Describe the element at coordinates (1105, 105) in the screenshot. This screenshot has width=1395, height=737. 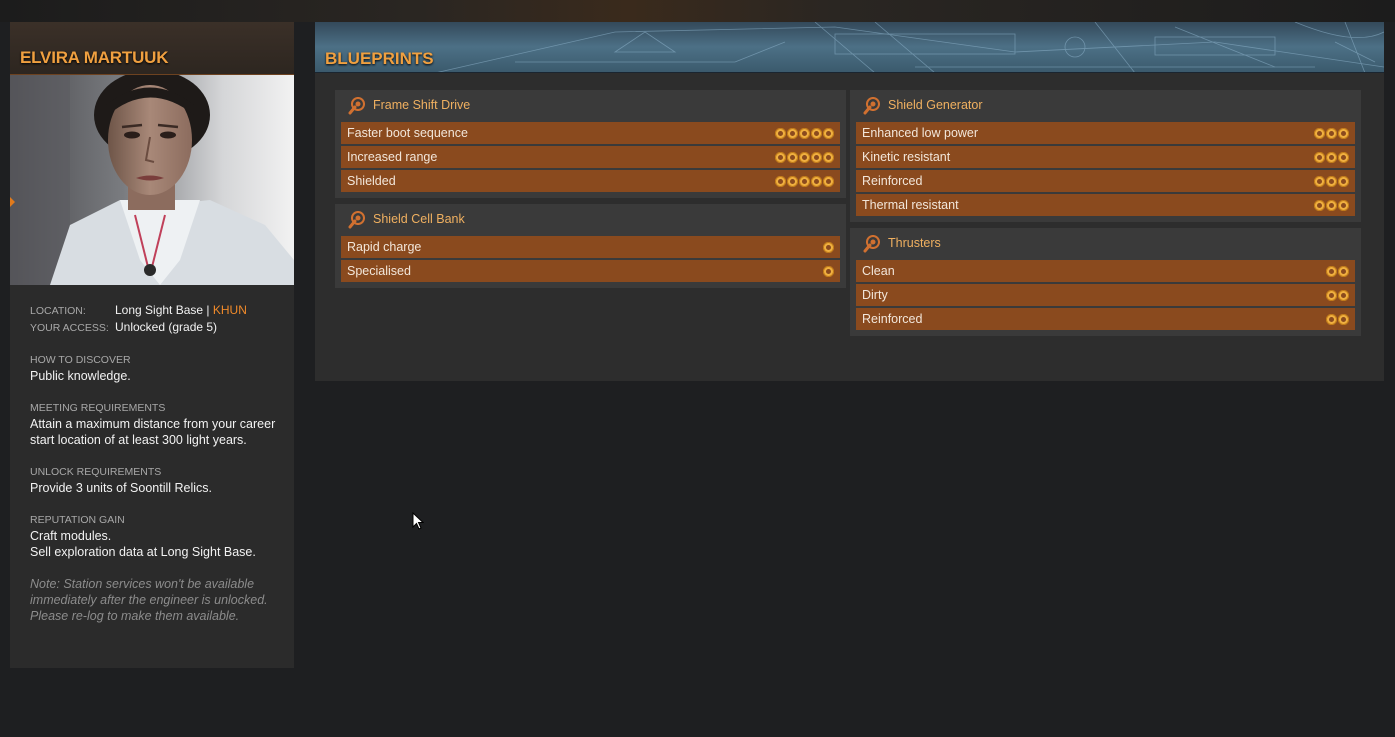
I see `blueprint-group-header: Shield Generator` at that location.